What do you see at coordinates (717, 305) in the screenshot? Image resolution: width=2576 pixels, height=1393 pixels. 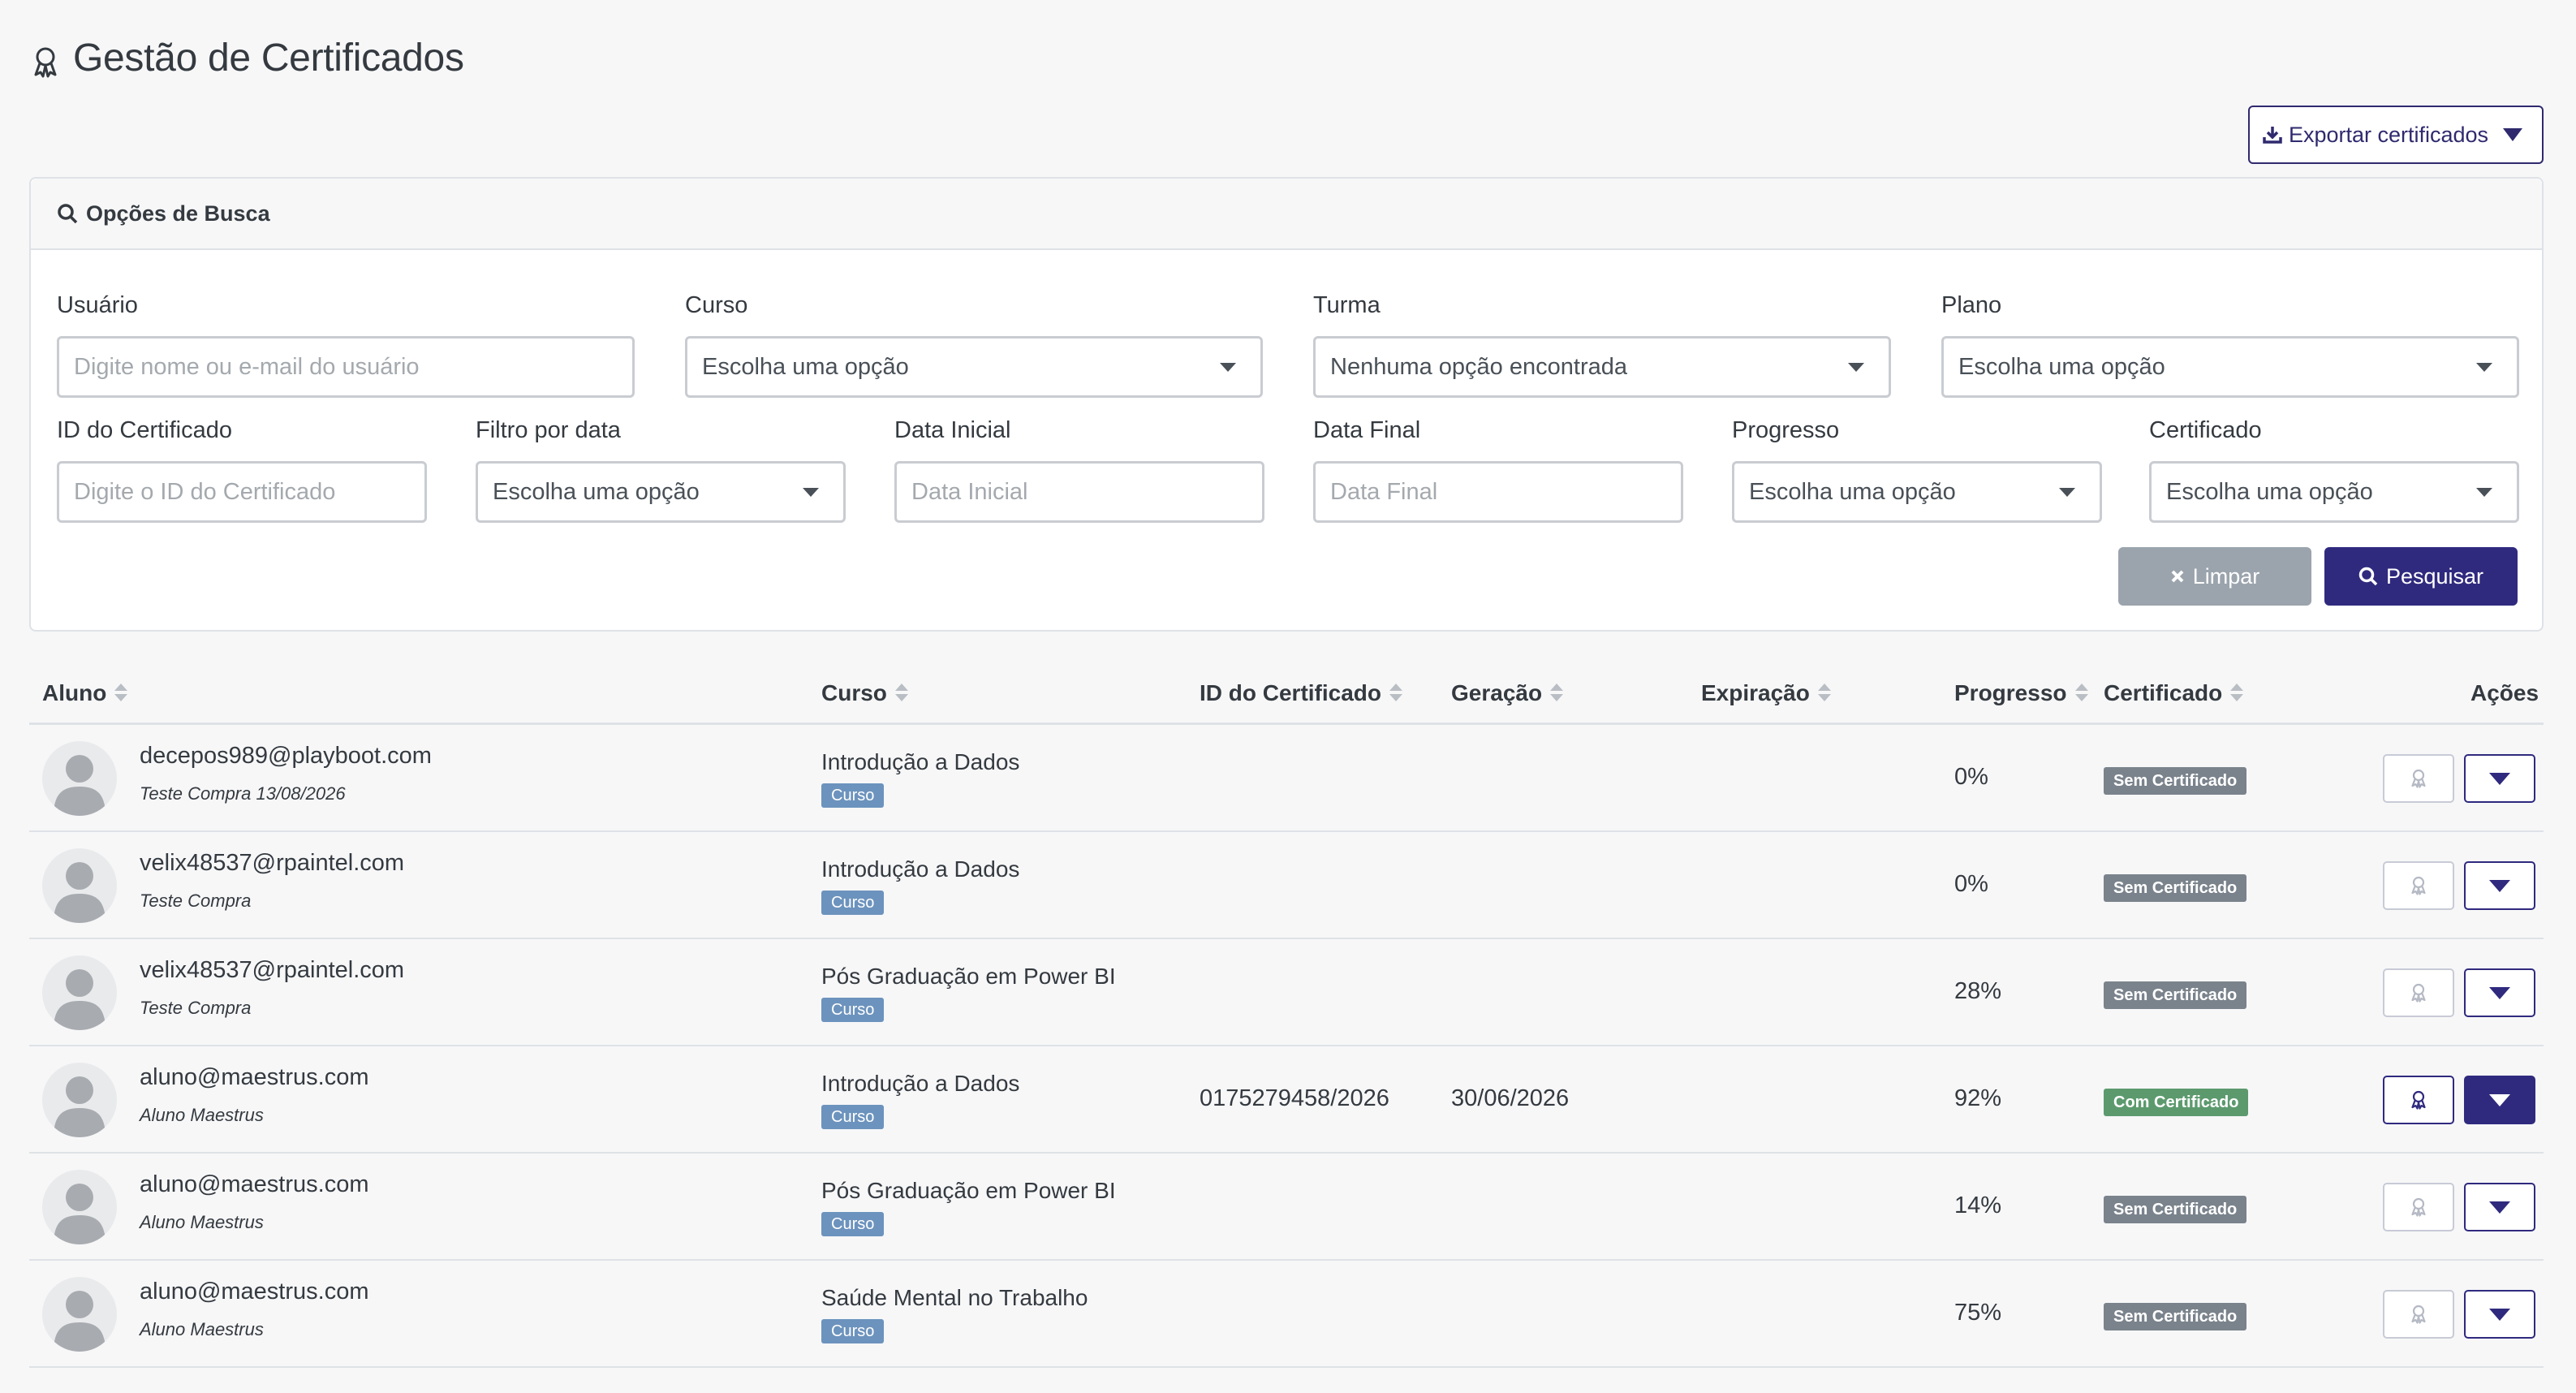 I see `curso-label: Curso` at bounding box center [717, 305].